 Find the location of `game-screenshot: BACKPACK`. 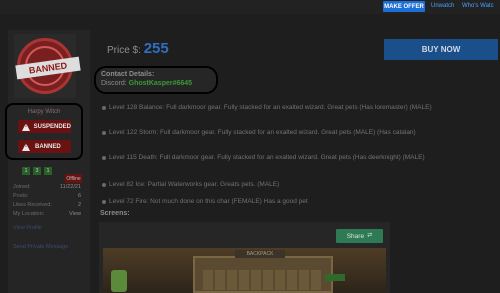

game-screenshot: BACKPACK is located at coordinates (244, 270).